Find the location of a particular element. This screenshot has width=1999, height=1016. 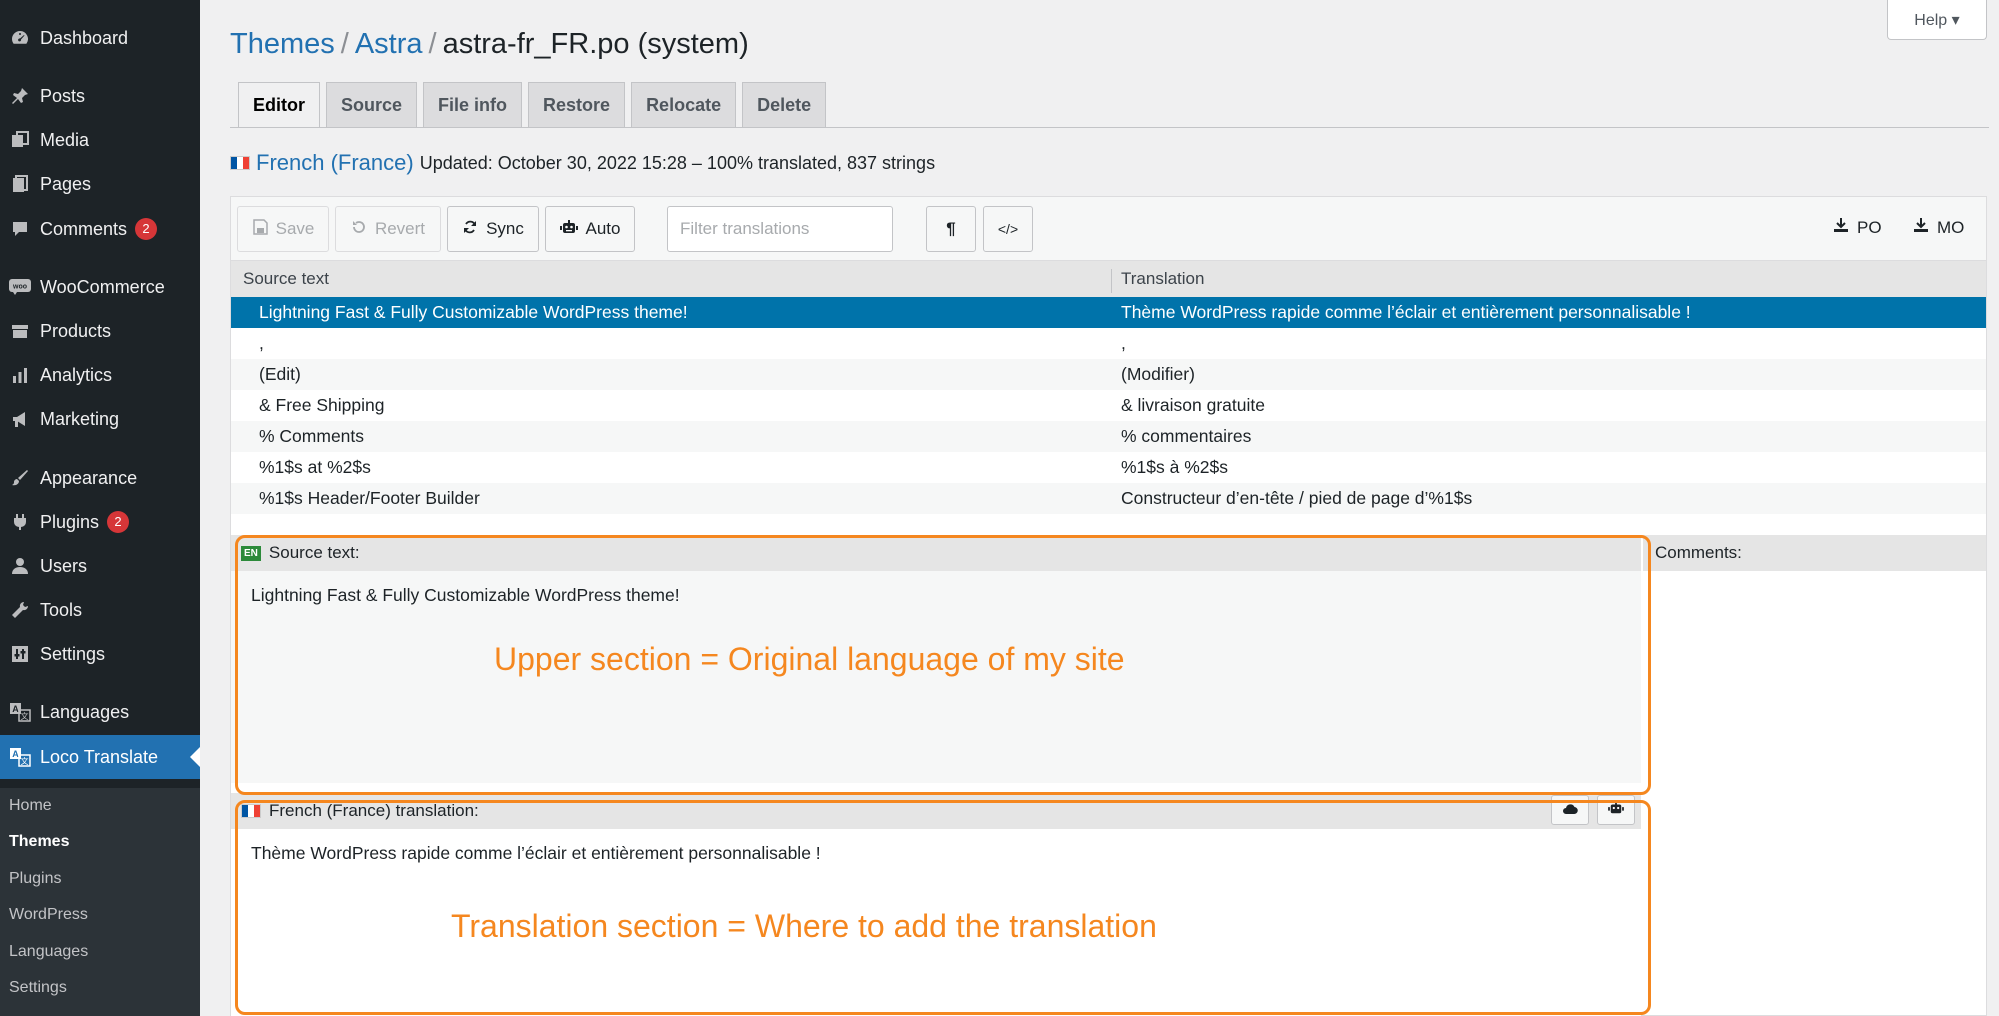

robot-icon is located at coordinates (568, 229).